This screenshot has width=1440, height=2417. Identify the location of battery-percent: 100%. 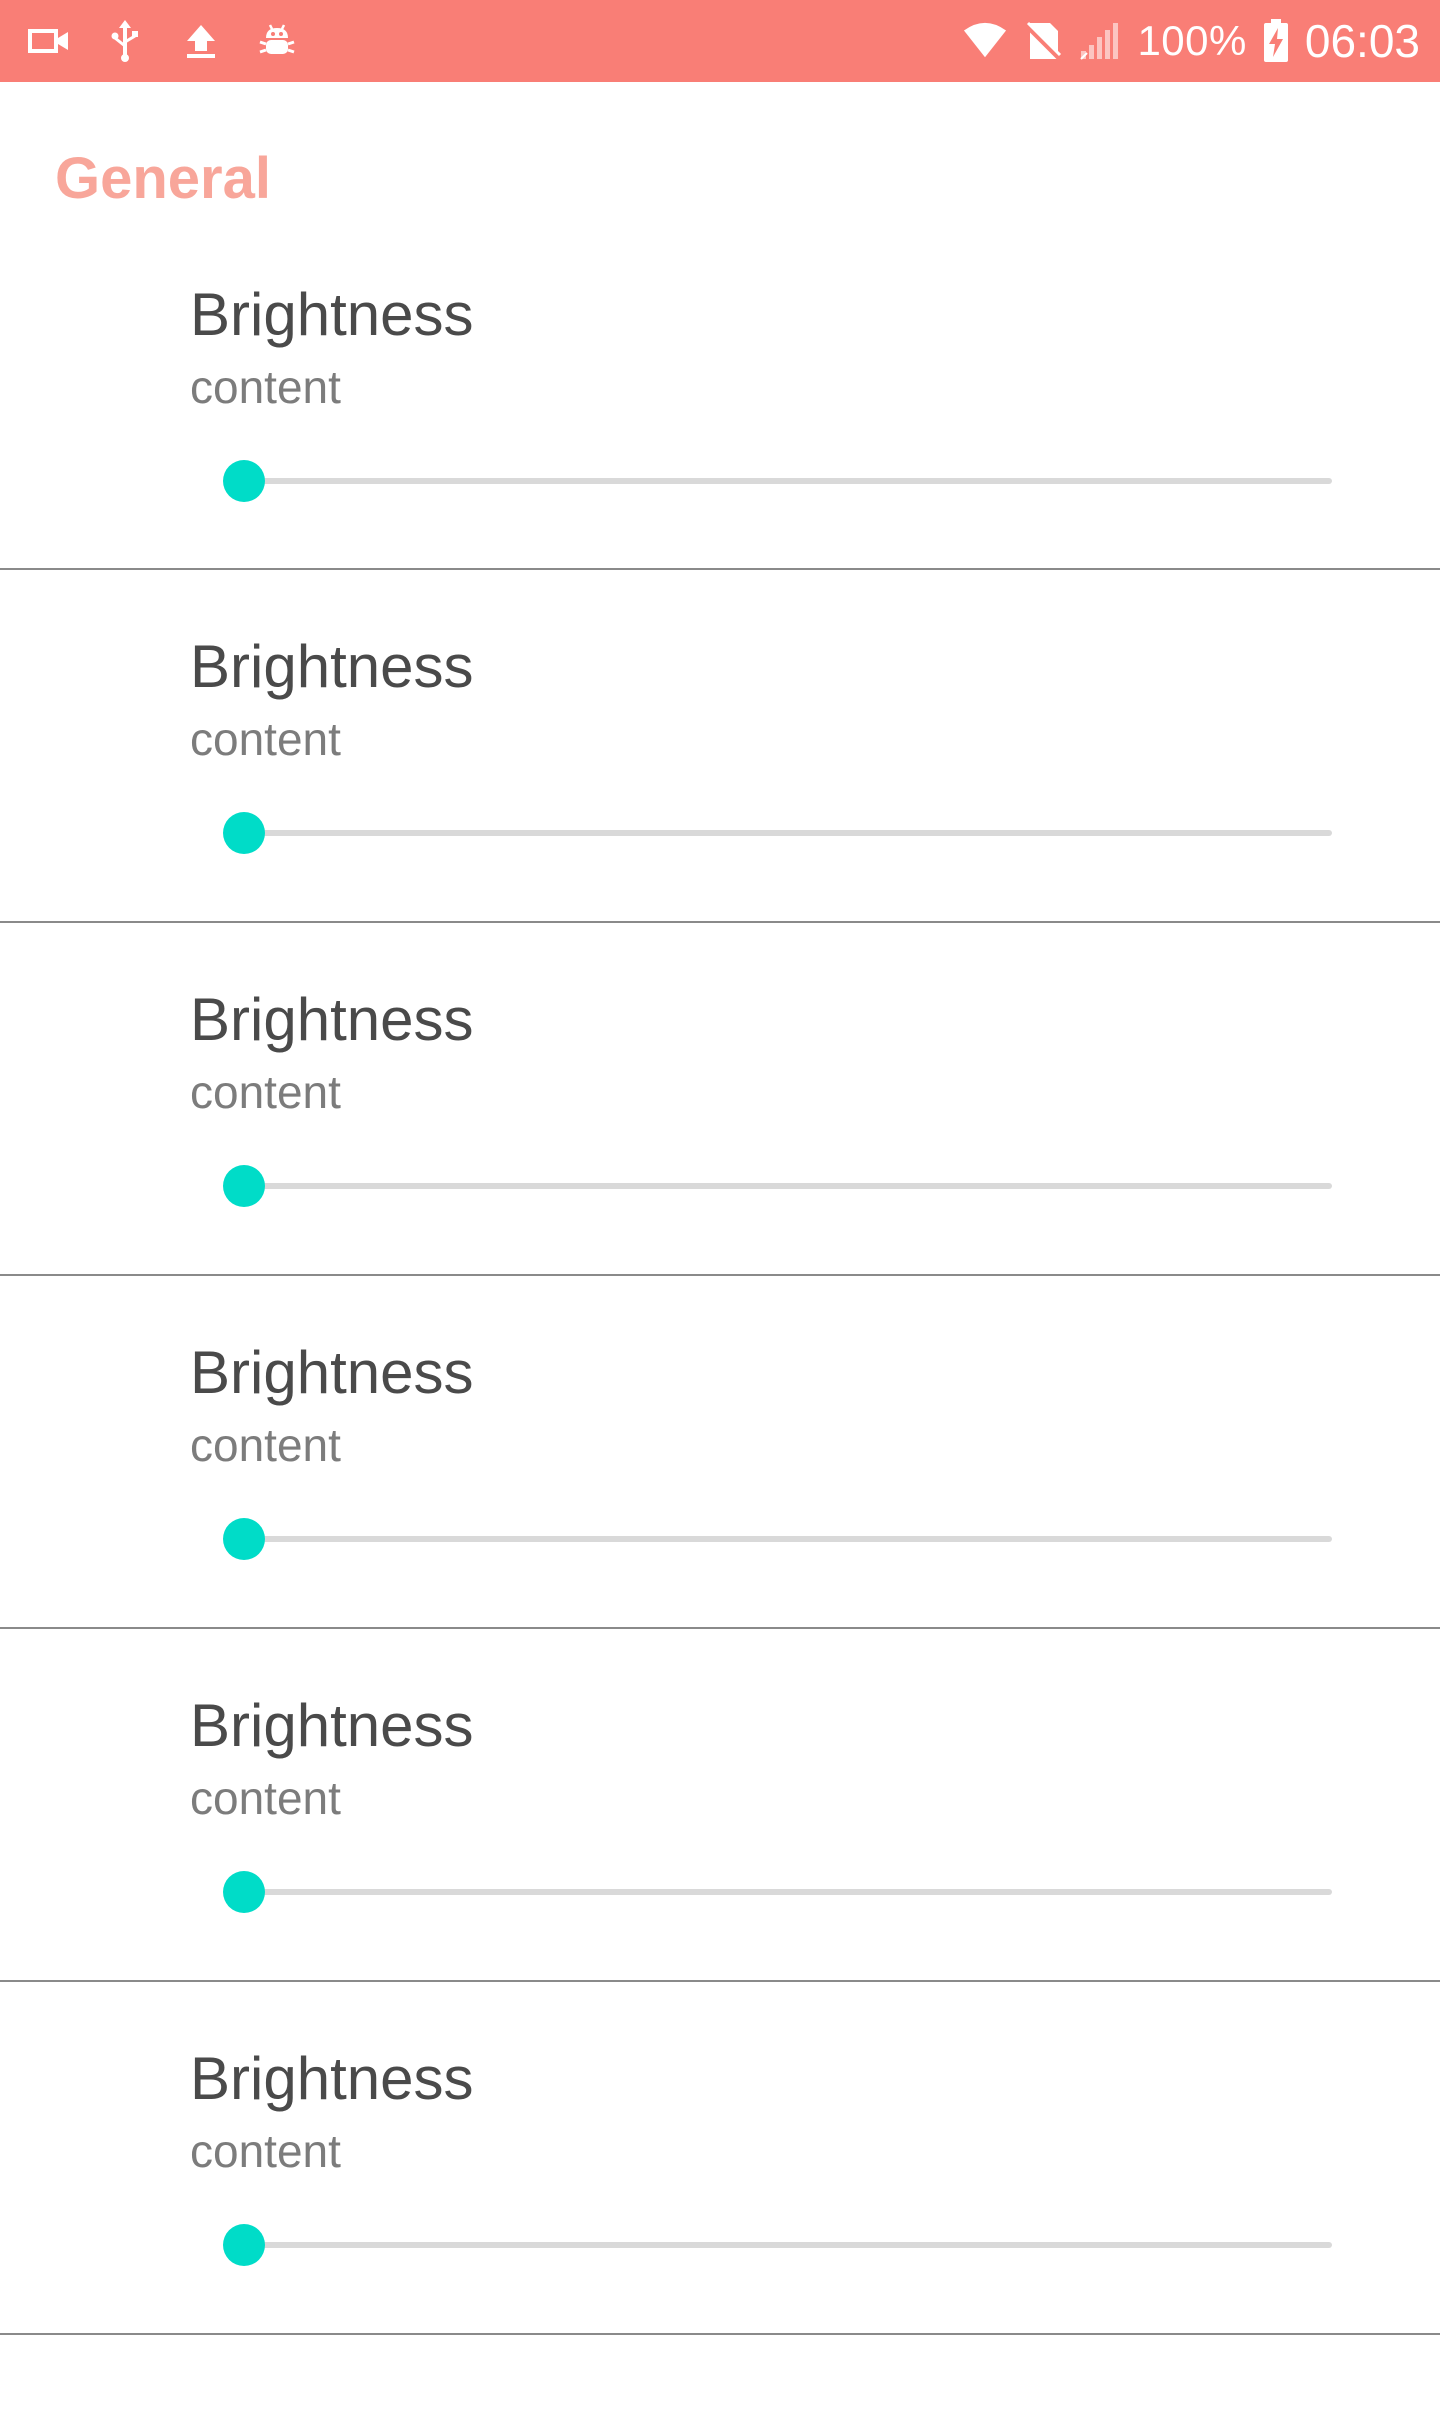
(1192, 40).